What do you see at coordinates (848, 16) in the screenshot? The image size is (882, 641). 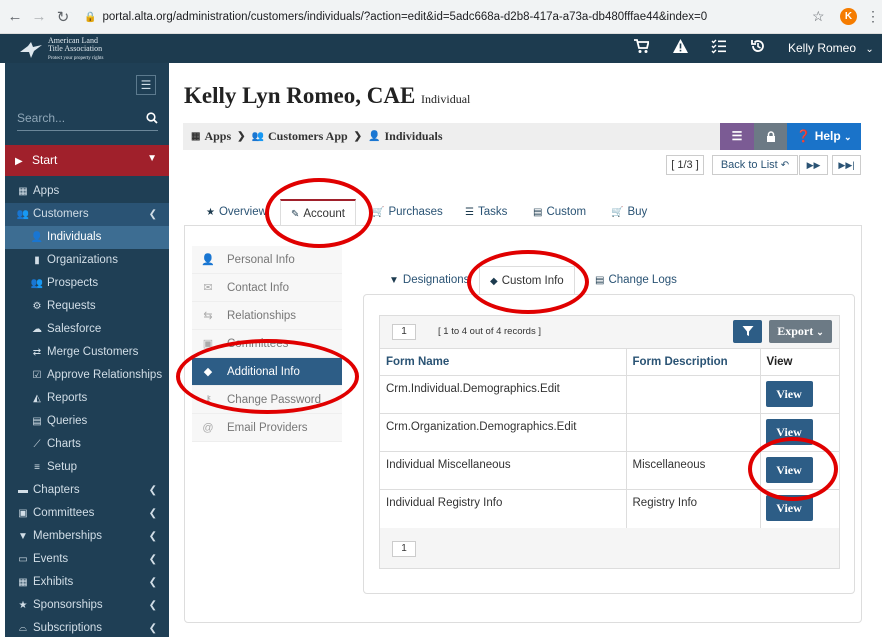 I see `profile-avatar: K` at bounding box center [848, 16].